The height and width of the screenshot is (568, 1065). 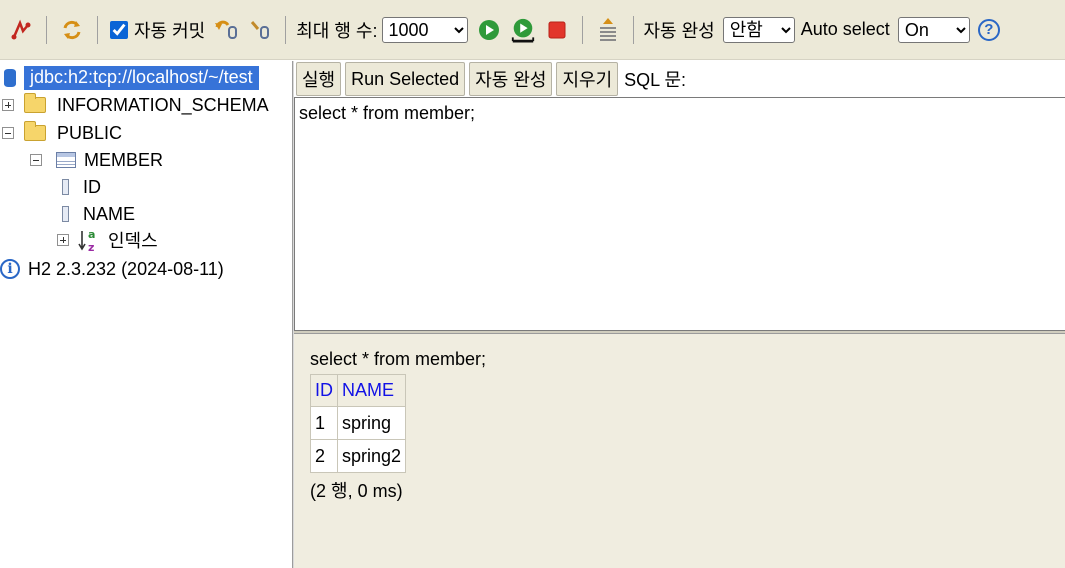 What do you see at coordinates (933, 29) in the screenshot?
I see `autoselect-select: On` at bounding box center [933, 29].